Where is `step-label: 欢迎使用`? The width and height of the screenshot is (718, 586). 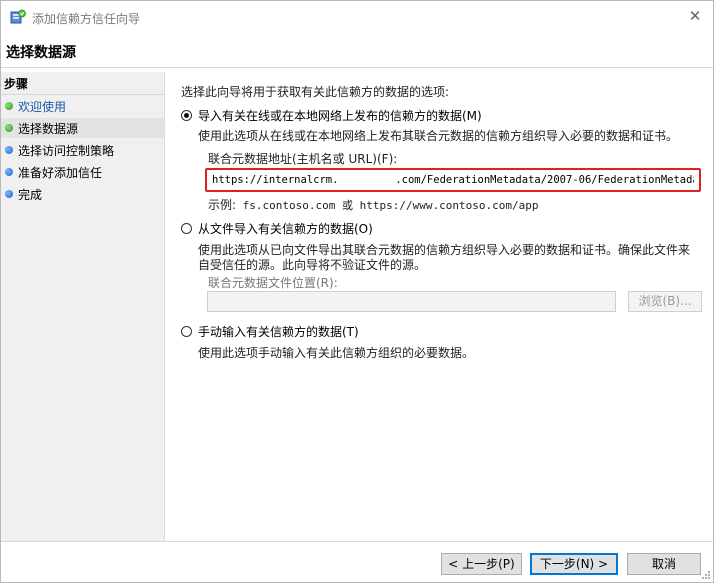 step-label: 欢迎使用 is located at coordinates (42, 106).